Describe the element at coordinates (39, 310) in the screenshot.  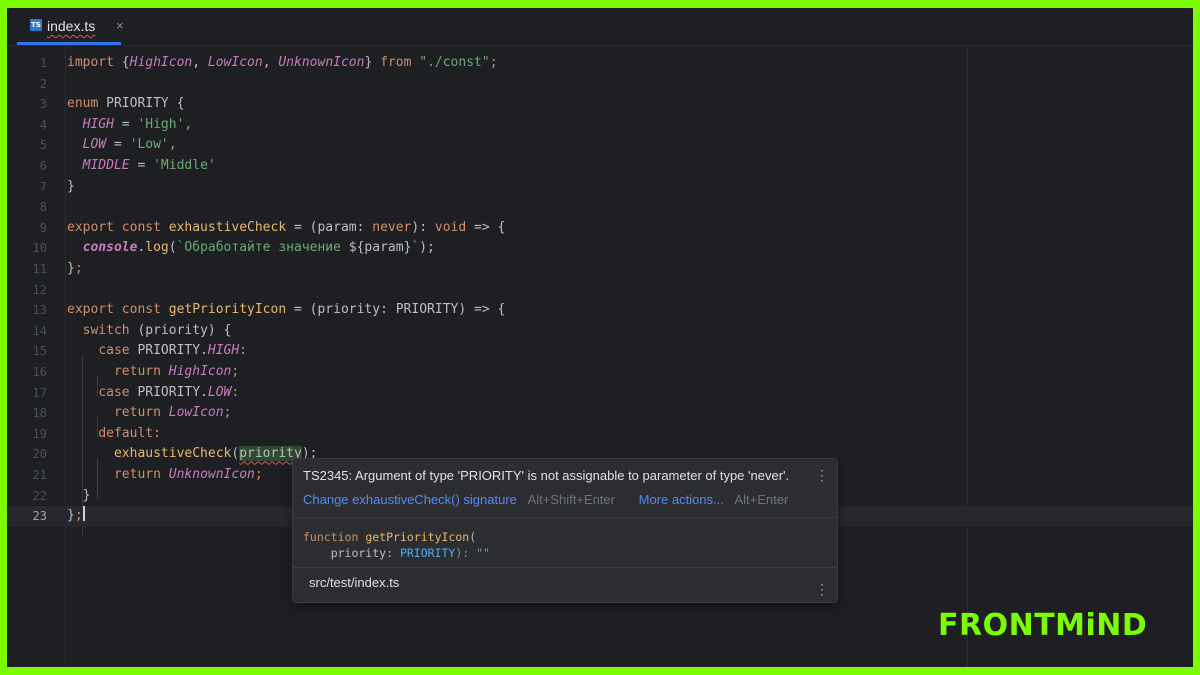
I see `line-number: 13` at that location.